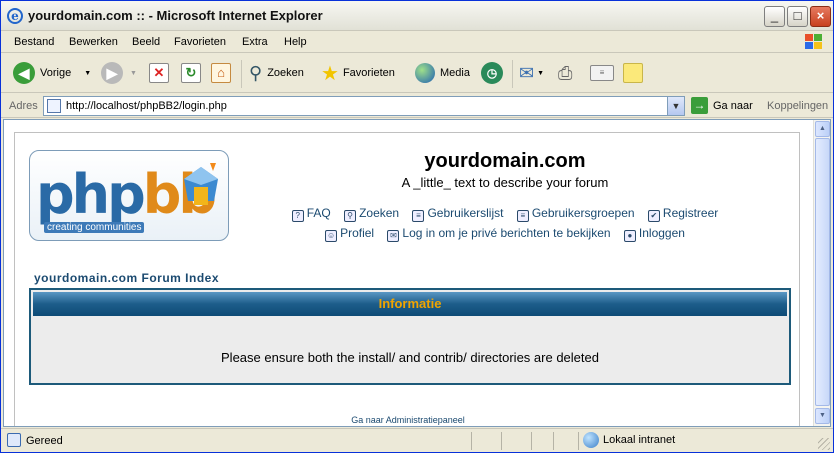 The image size is (834, 453). What do you see at coordinates (583, 213) in the screenshot?
I see `nav-usergroups-label: Gebruikersgroepen` at bounding box center [583, 213].